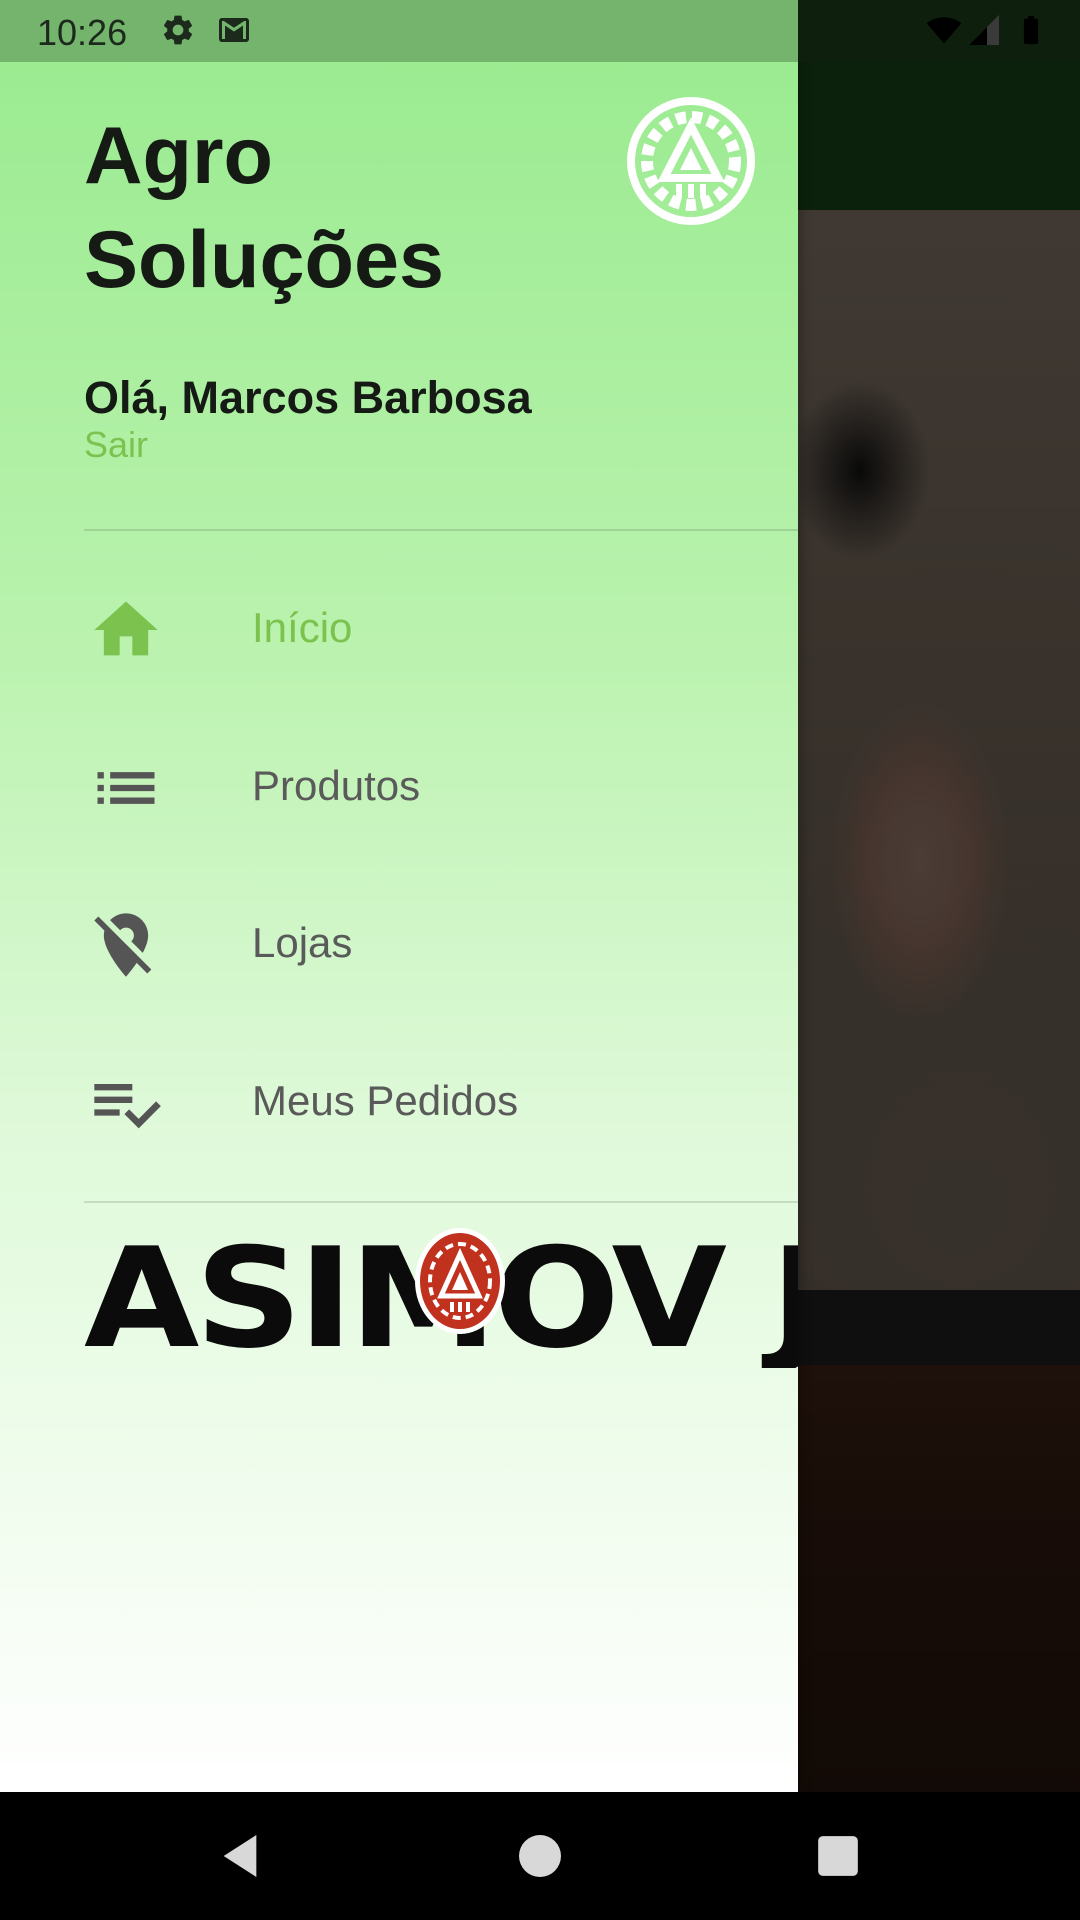 The height and width of the screenshot is (1920, 1080). I want to click on header-divider, so click(441, 530).